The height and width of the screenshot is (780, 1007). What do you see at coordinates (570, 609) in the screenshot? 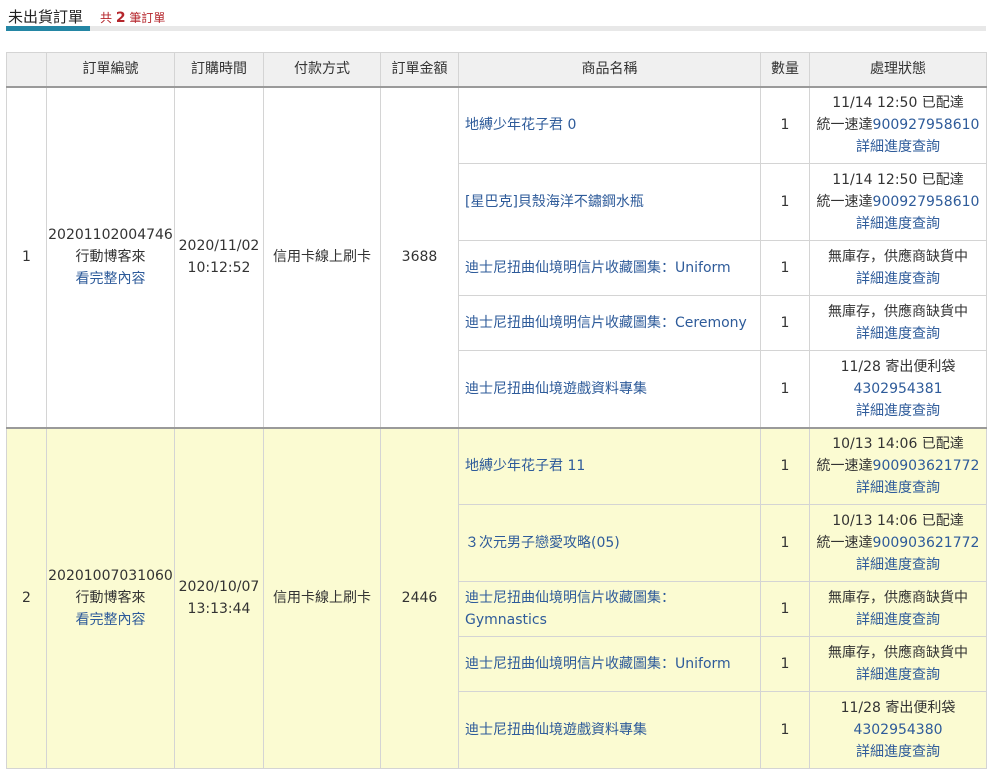
I see `product-name-link: 迪士尼扭曲仙境明信片收藏圖集：Gymnastics` at bounding box center [570, 609].